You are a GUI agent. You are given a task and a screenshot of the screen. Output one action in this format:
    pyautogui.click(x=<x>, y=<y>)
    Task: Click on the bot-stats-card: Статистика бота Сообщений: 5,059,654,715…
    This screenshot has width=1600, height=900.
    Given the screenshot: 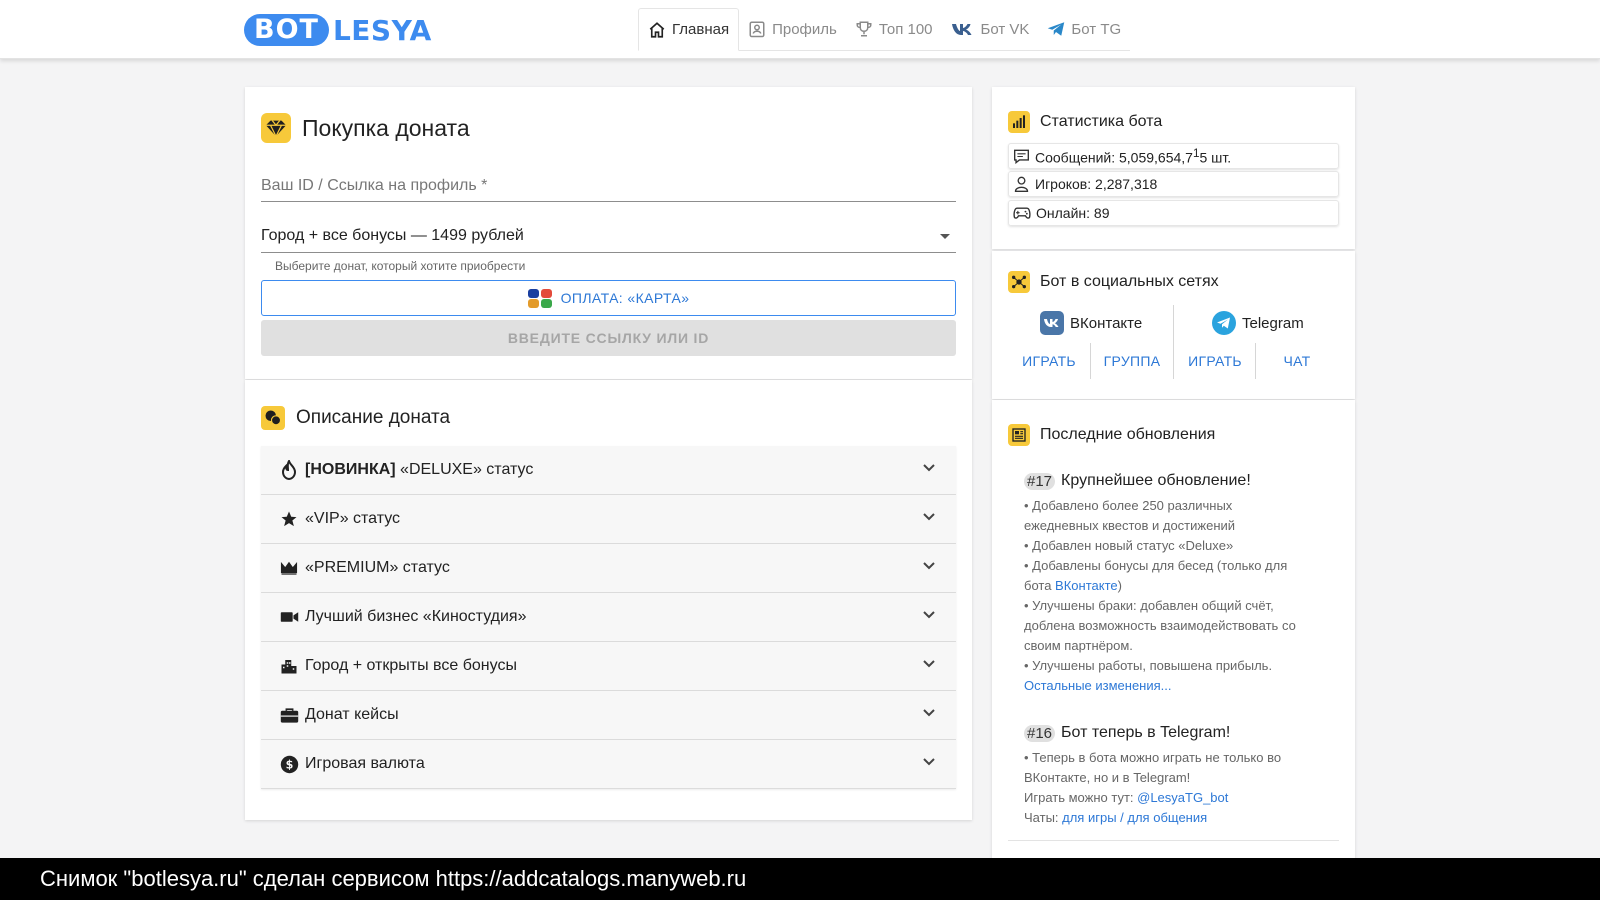 What is the action you would take?
    pyautogui.click(x=1173, y=168)
    